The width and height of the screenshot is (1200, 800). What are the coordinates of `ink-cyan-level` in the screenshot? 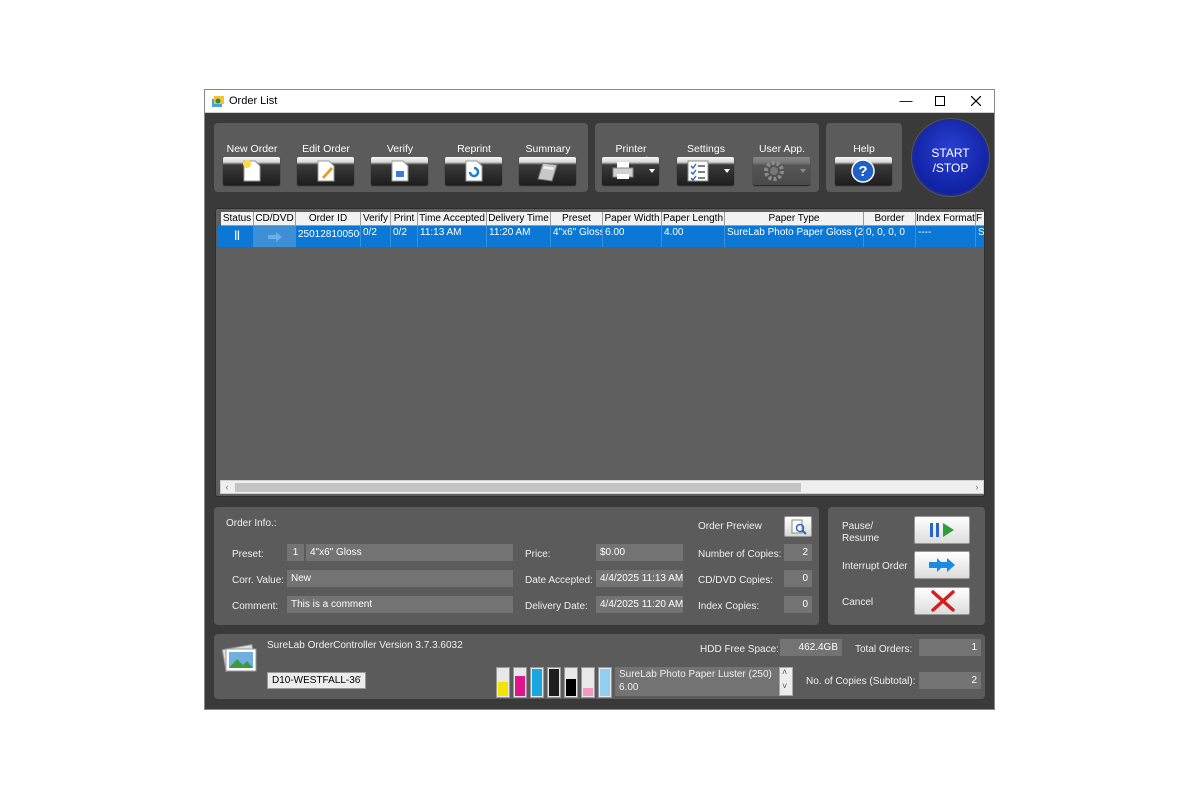 It's located at (537, 682).